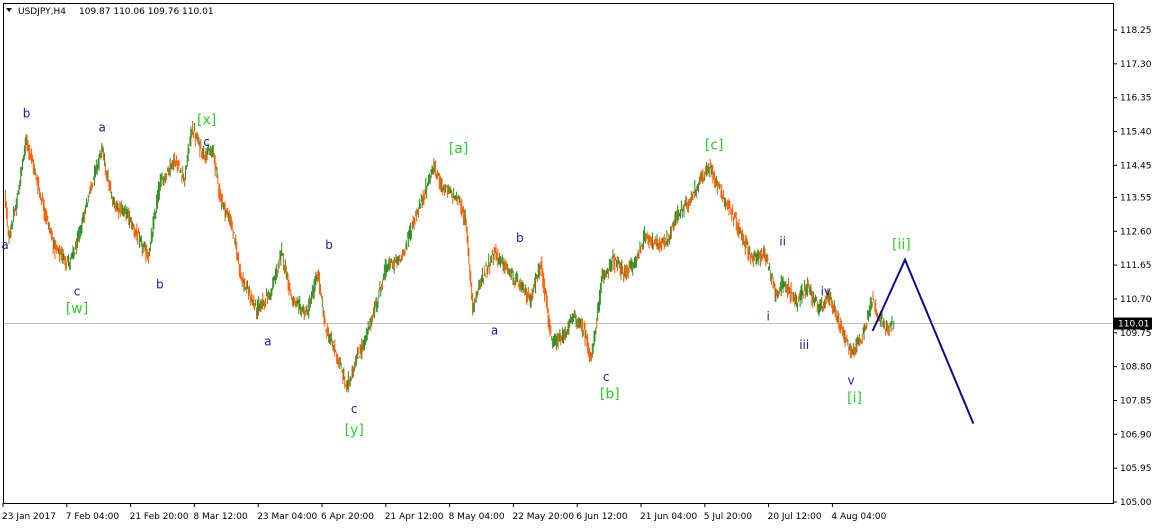 The height and width of the screenshot is (531, 1155). I want to click on current-price-label: 110.01, so click(1134, 325).